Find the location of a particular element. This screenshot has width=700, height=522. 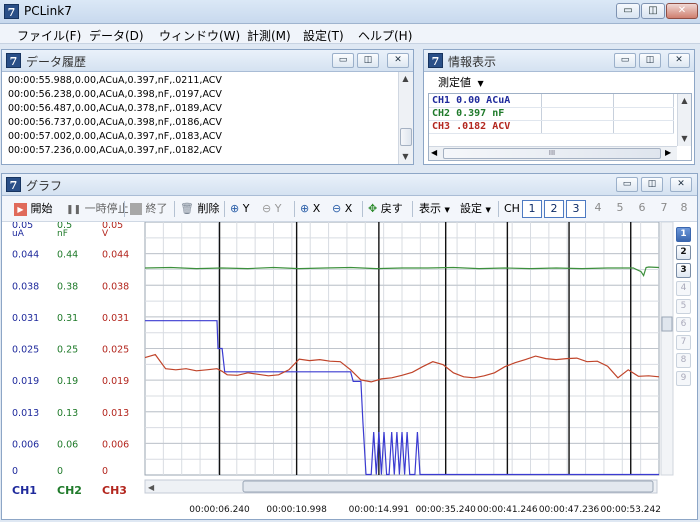

menu-window: ウィンドウ(W) is located at coordinates (199, 35).